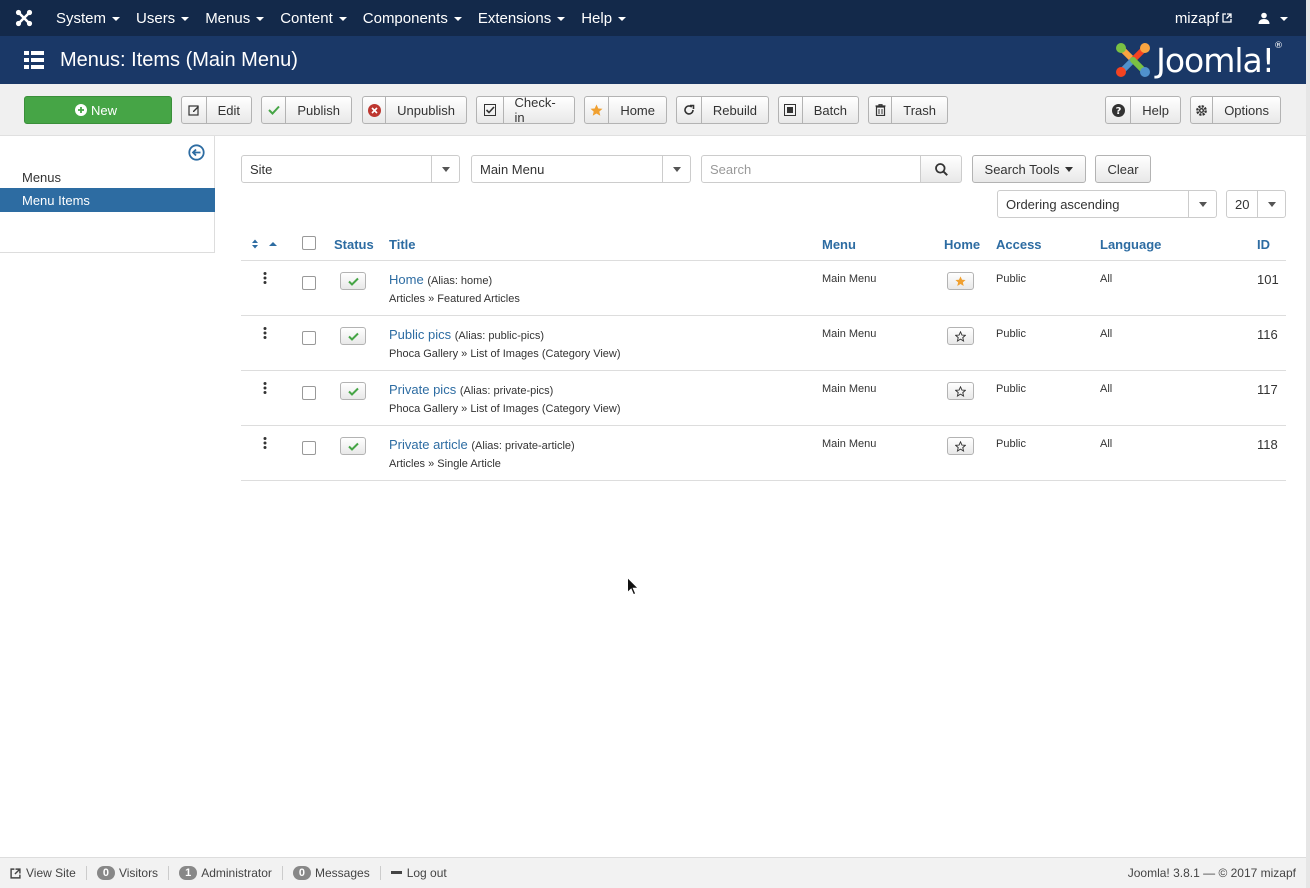 The width and height of the screenshot is (1310, 888). What do you see at coordinates (581, 169) in the screenshot?
I see `menu-select: Main Menu` at bounding box center [581, 169].